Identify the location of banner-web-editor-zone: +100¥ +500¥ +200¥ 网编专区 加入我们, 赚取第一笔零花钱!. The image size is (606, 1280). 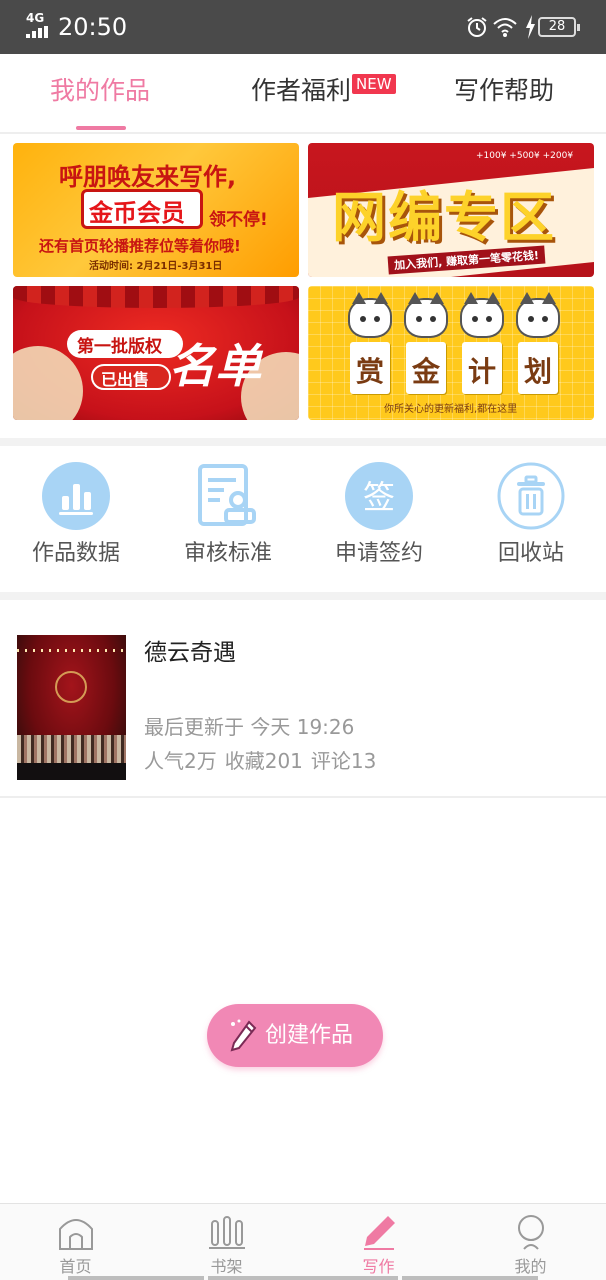
(451, 210).